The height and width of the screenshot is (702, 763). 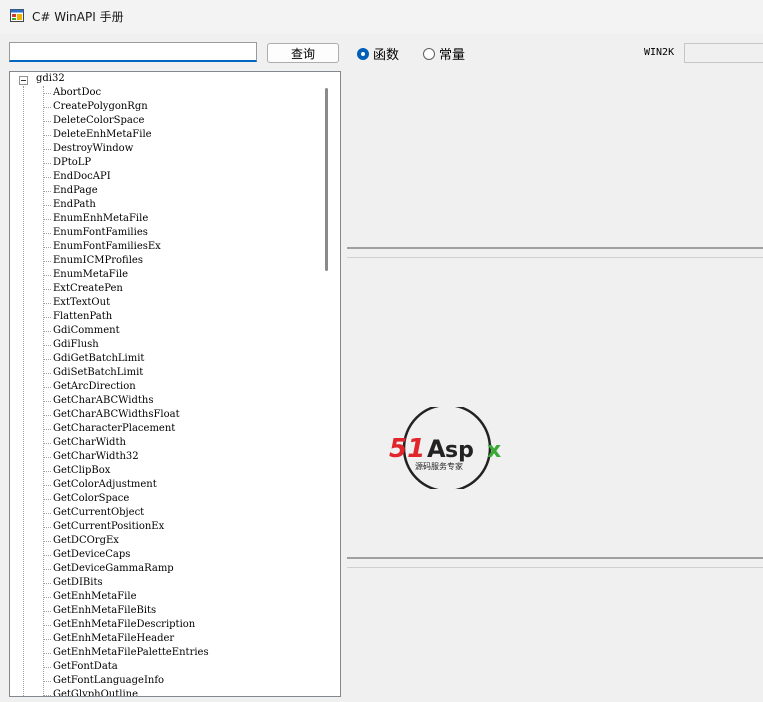 I want to click on tree-item: DestroyWindow, so click(x=109, y=149).